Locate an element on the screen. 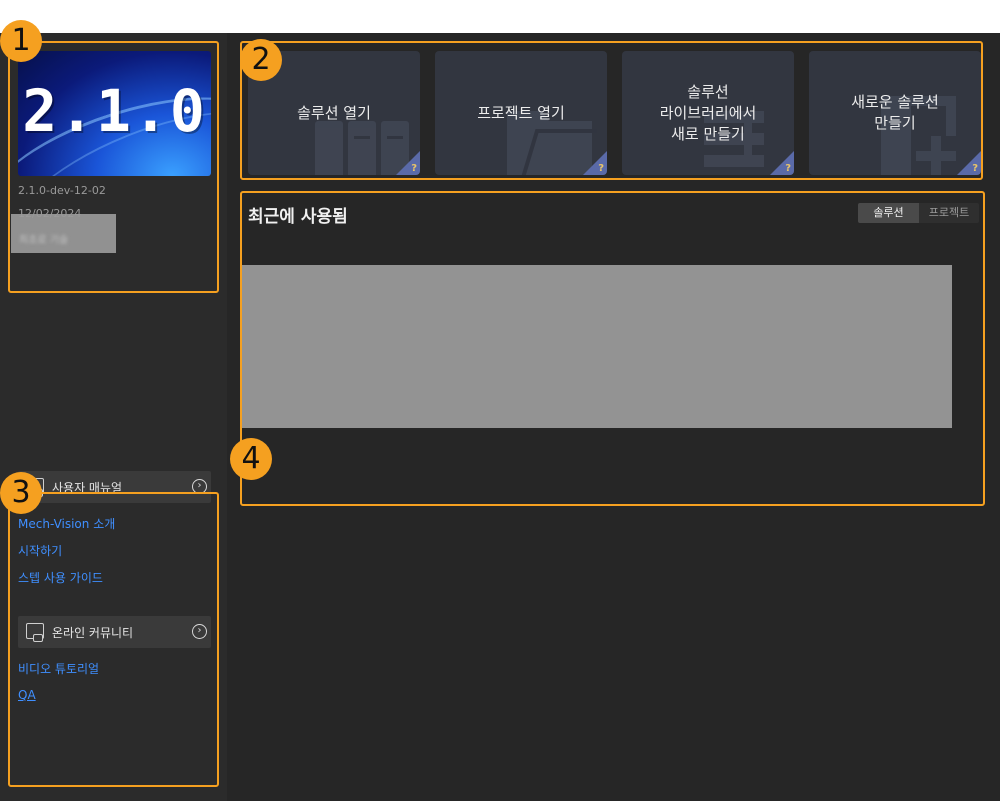 The width and height of the screenshot is (1000, 801). callout-badge-1: 1 is located at coordinates (21, 41).